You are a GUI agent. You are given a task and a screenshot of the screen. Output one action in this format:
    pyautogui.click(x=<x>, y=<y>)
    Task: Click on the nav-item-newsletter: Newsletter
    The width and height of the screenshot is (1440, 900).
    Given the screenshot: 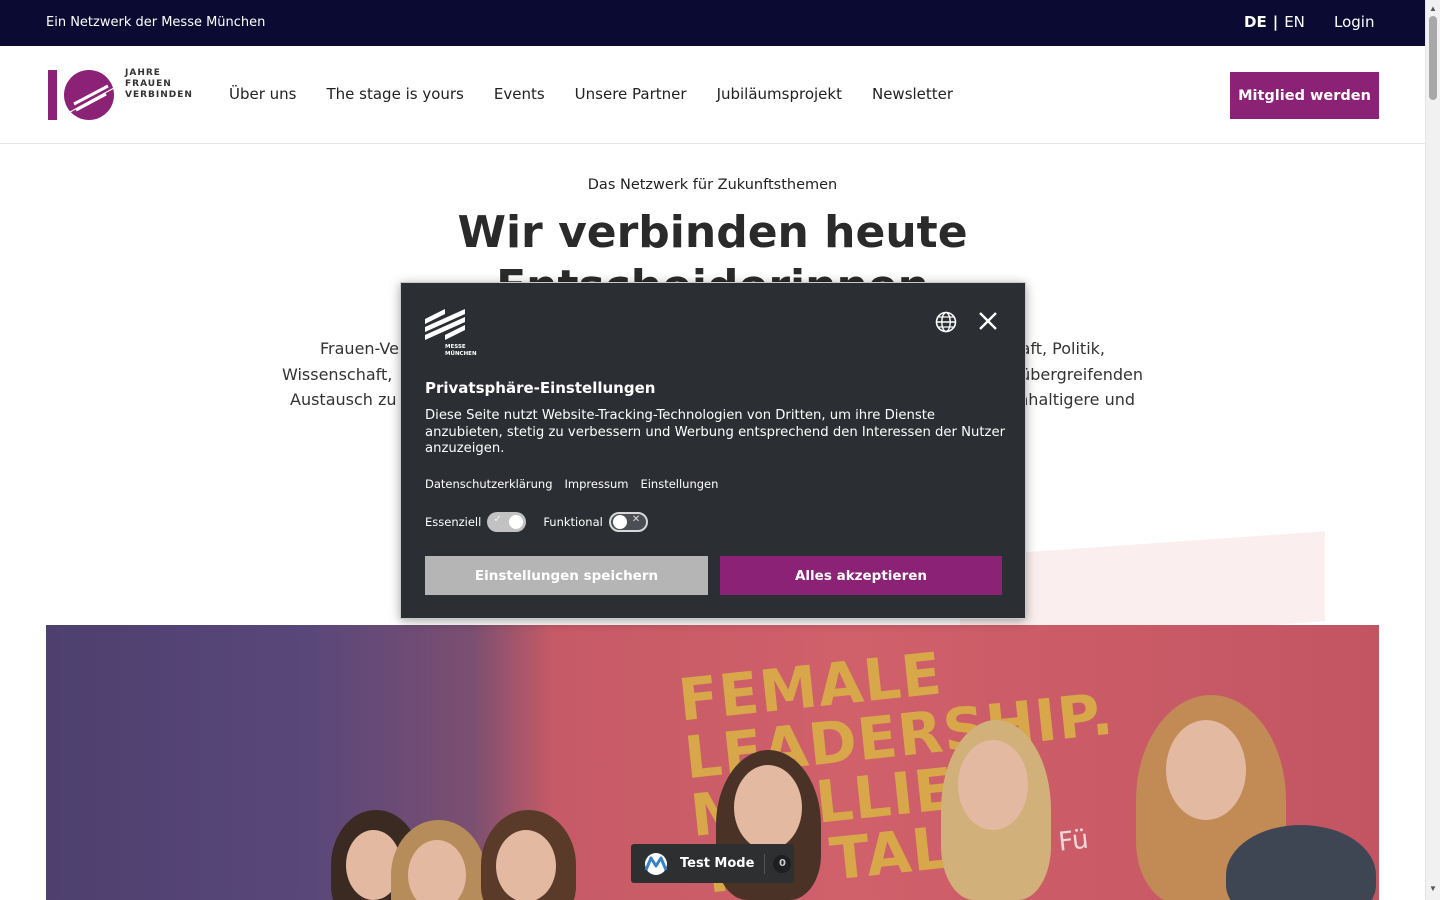 What is the action you would take?
    pyautogui.click(x=912, y=94)
    